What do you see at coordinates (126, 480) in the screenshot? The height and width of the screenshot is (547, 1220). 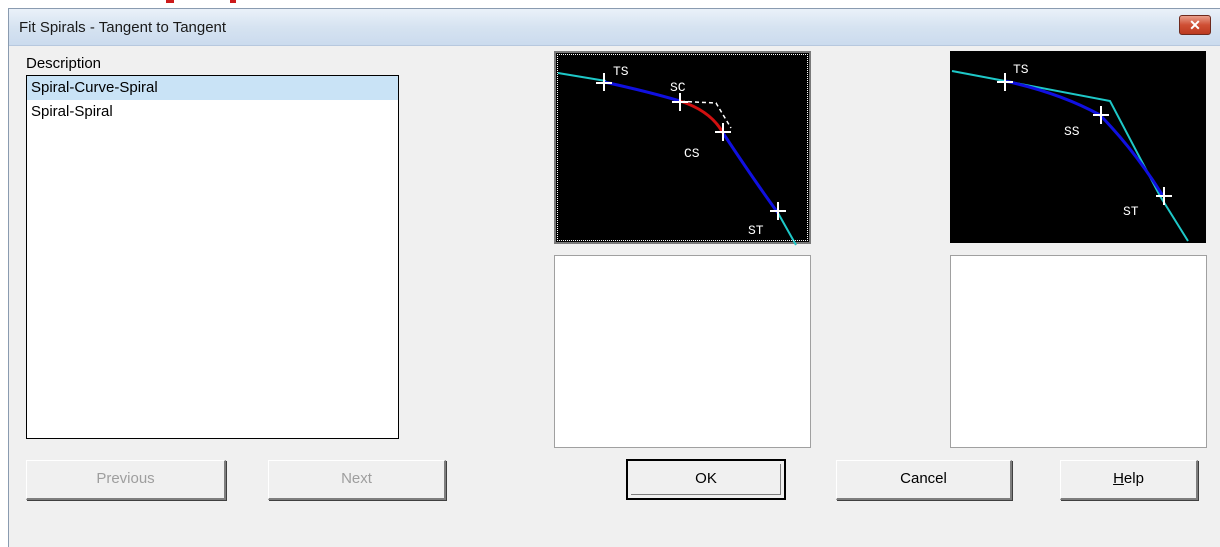 I see `previous-button: Previous` at bounding box center [126, 480].